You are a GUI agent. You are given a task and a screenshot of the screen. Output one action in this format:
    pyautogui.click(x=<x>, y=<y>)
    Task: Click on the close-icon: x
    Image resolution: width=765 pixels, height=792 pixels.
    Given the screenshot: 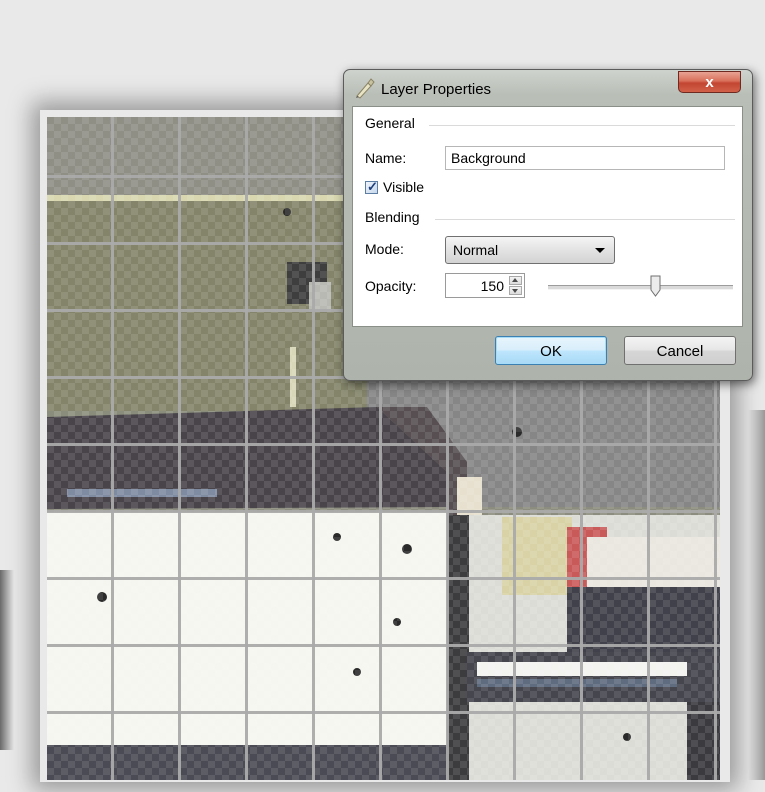 What is the action you would take?
    pyautogui.click(x=709, y=82)
    